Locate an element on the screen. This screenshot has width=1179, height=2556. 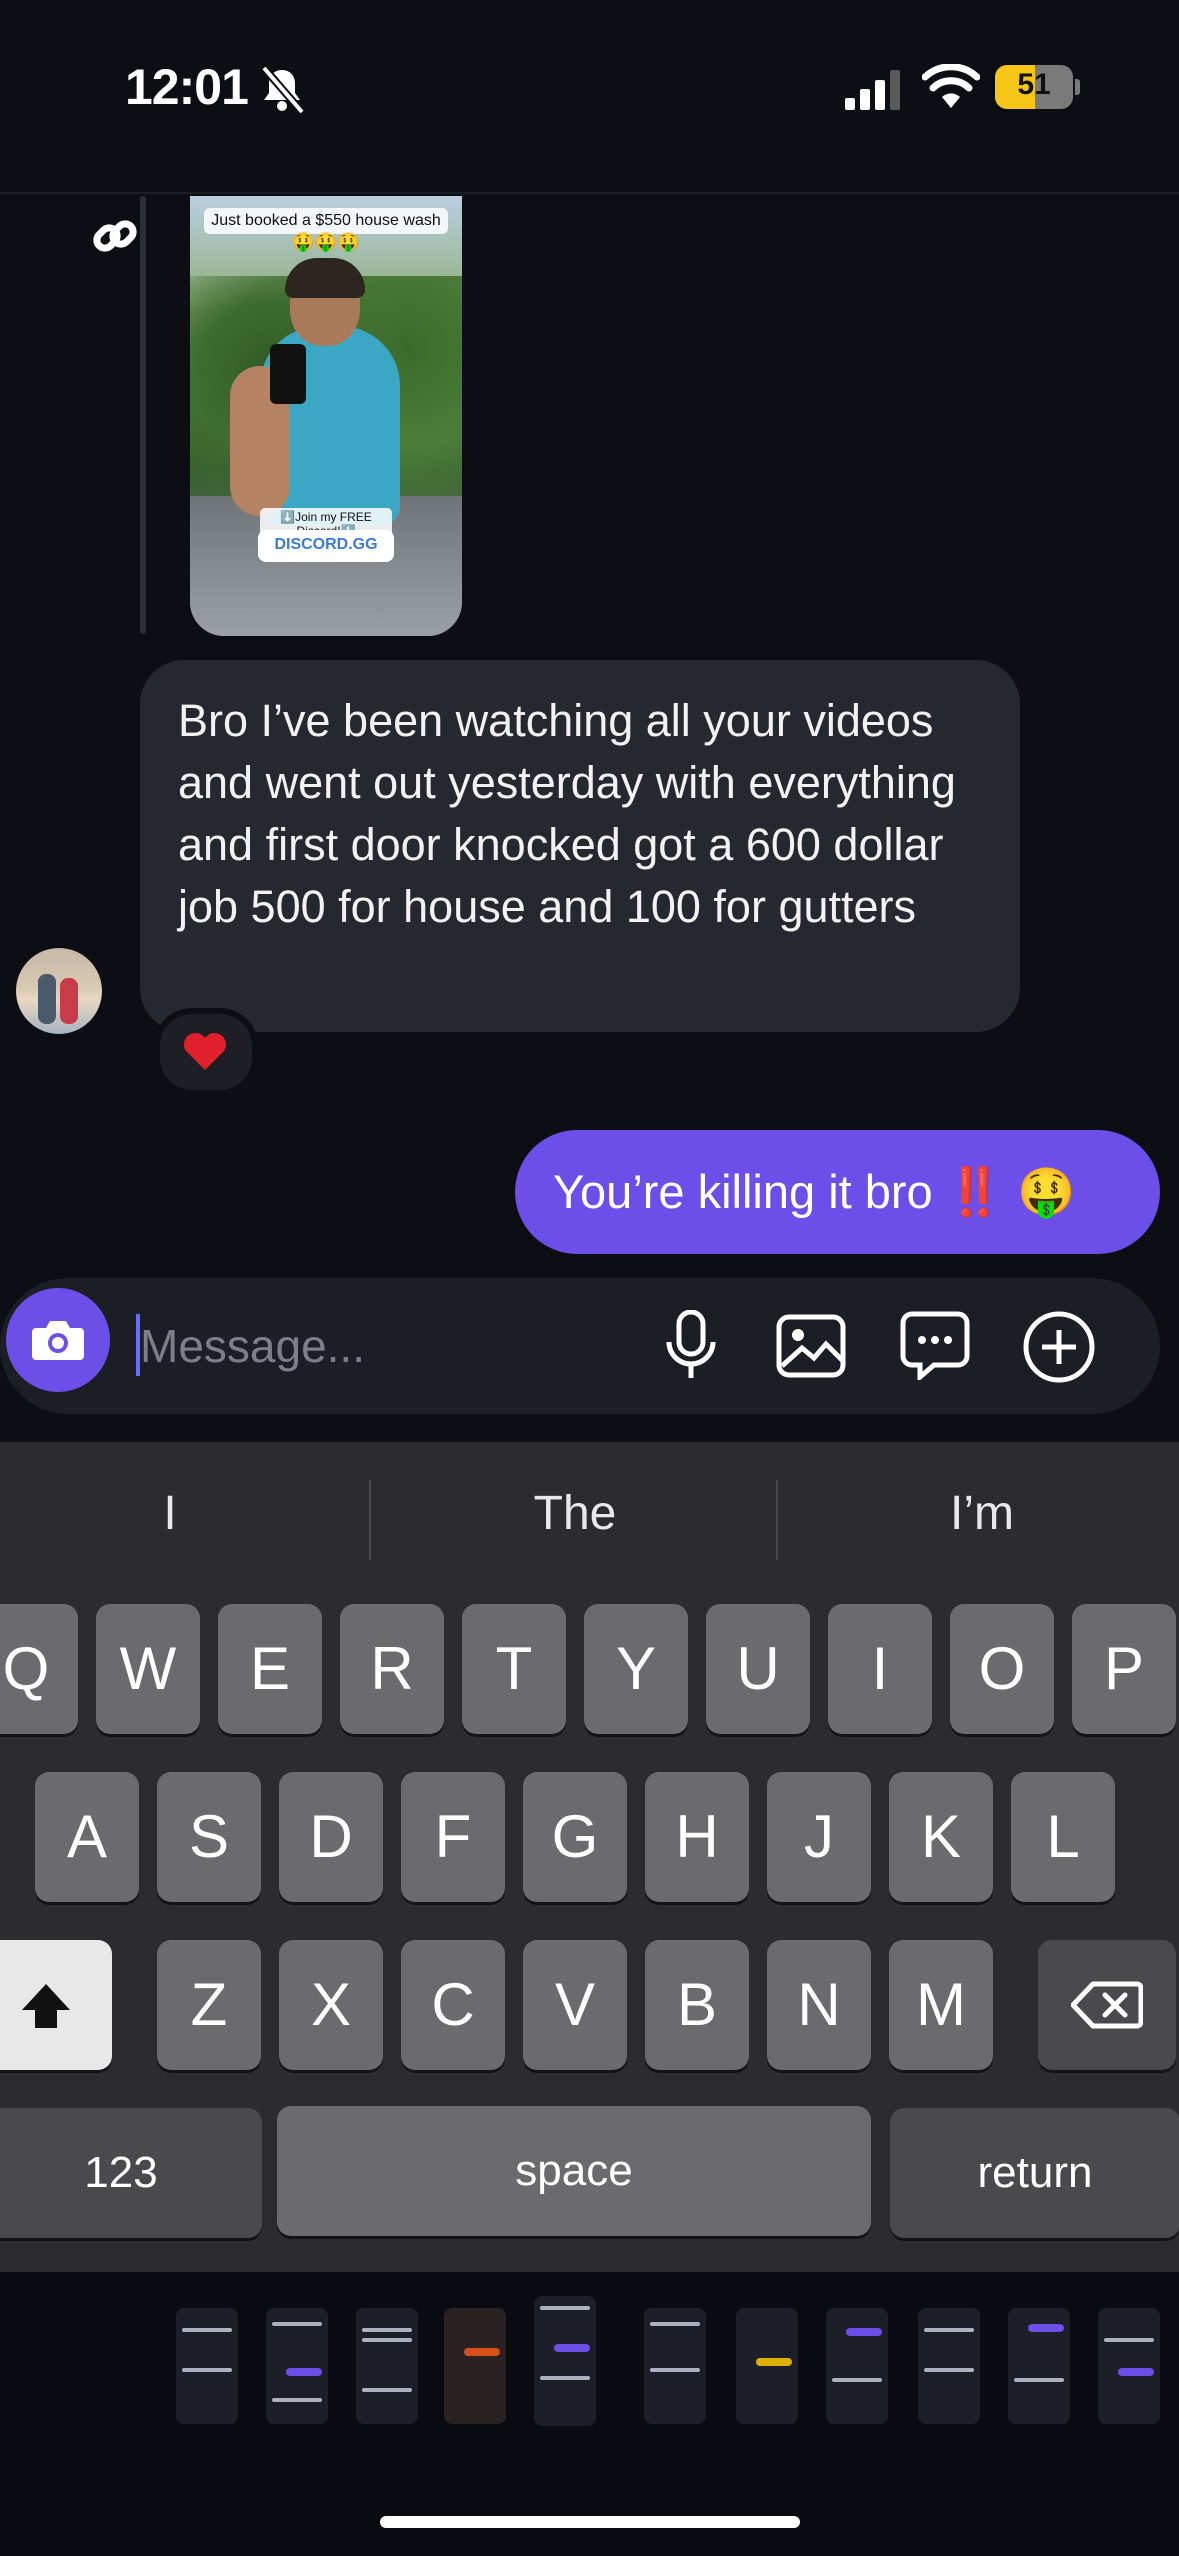
key-g: G is located at coordinates (575, 1837).